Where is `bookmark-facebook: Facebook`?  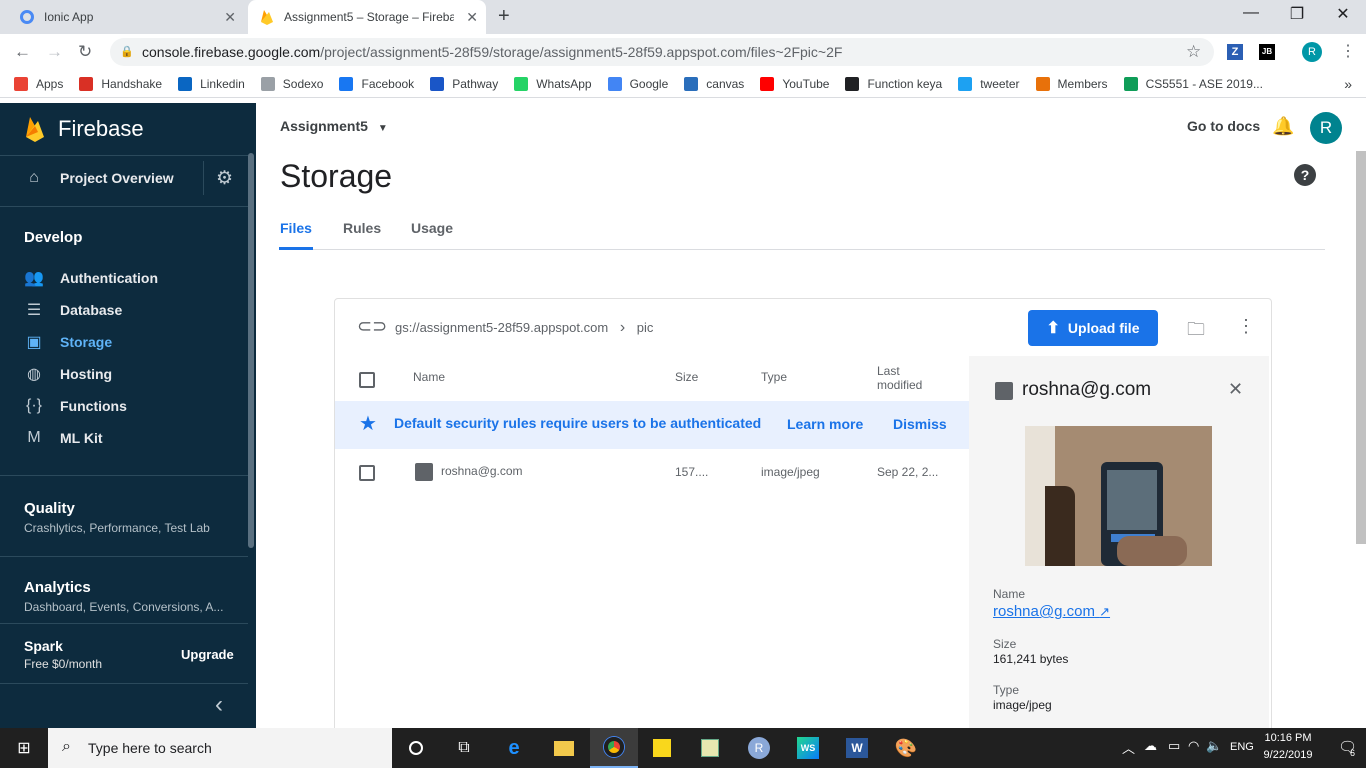
bookmark-facebook: Facebook is located at coordinates (376, 83).